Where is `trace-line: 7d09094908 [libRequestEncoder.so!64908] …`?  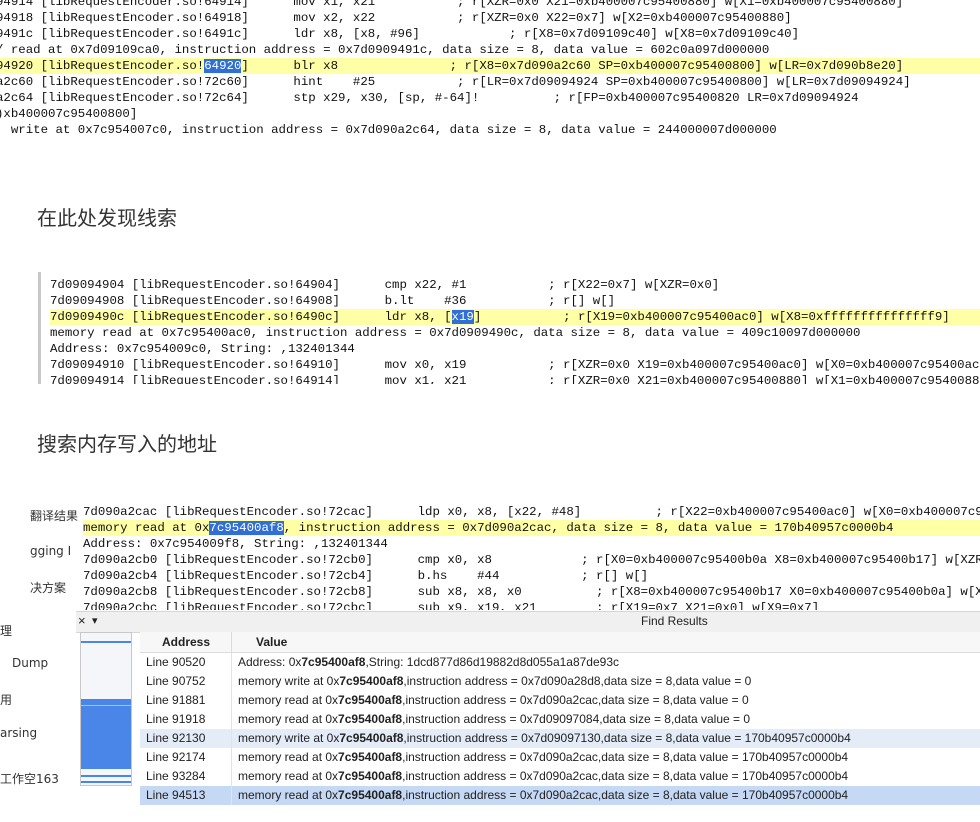
trace-line: 7d09094908 [libRequestEncoder.so!64908] … is located at coordinates (515, 301).